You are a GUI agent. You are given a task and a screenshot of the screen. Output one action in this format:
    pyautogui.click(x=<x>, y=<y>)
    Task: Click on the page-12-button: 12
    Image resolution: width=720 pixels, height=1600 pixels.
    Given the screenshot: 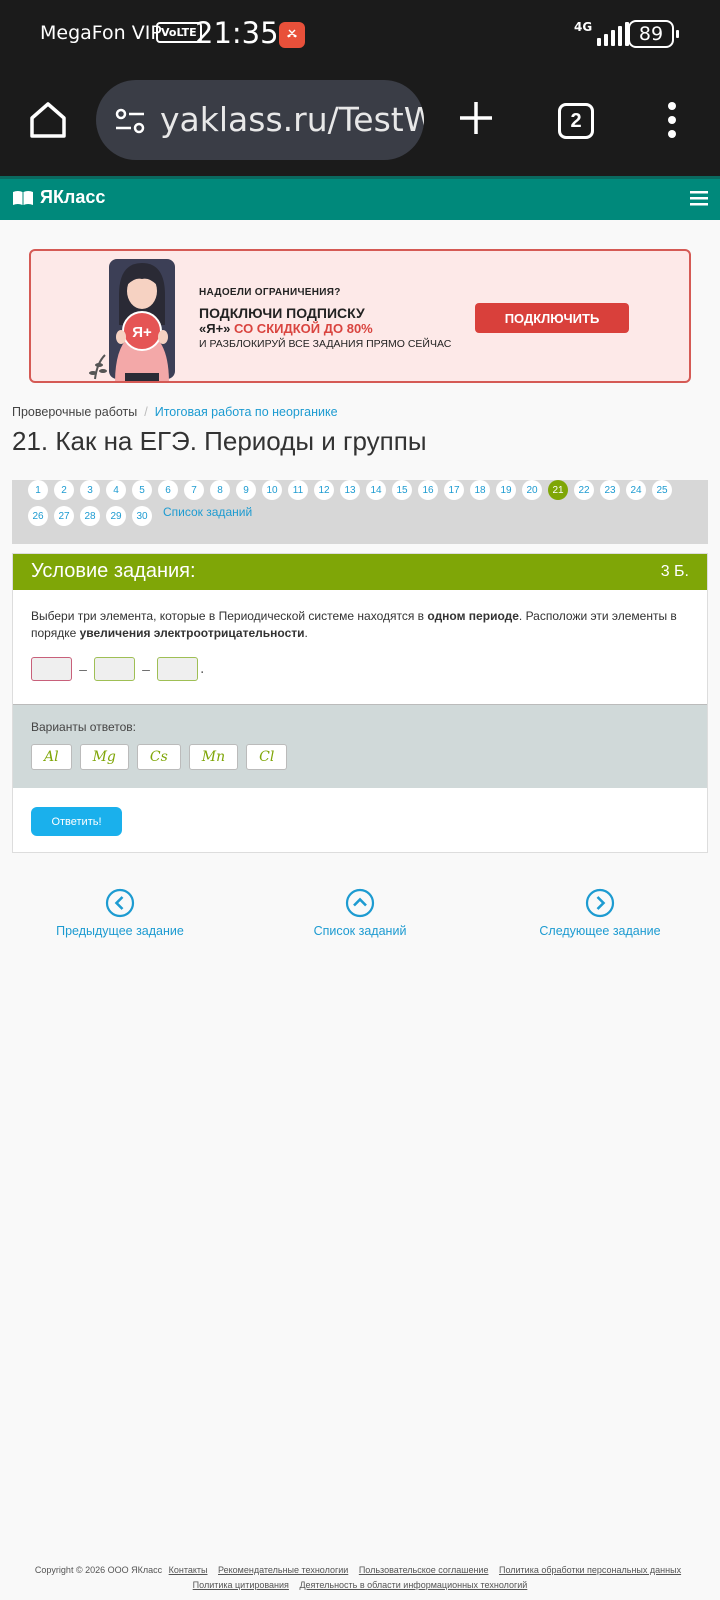 What is the action you would take?
    pyautogui.click(x=324, y=490)
    